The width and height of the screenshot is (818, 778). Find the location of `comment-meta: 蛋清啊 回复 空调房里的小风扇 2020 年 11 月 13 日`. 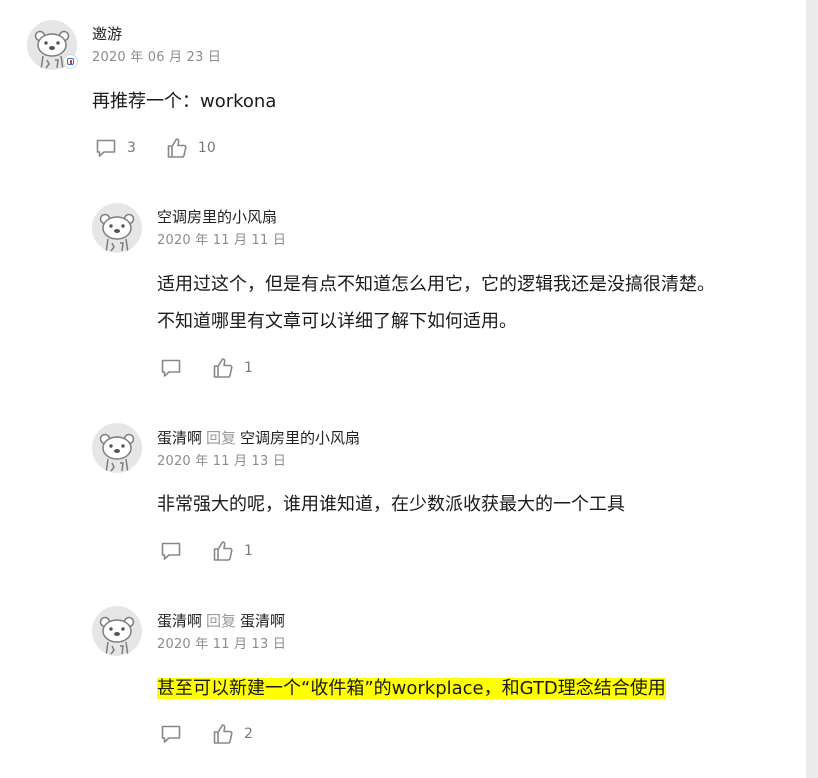

comment-meta: 蛋清啊 回复 空调房里的小风扇 2020 年 11 月 13 日 is located at coordinates (258, 449).